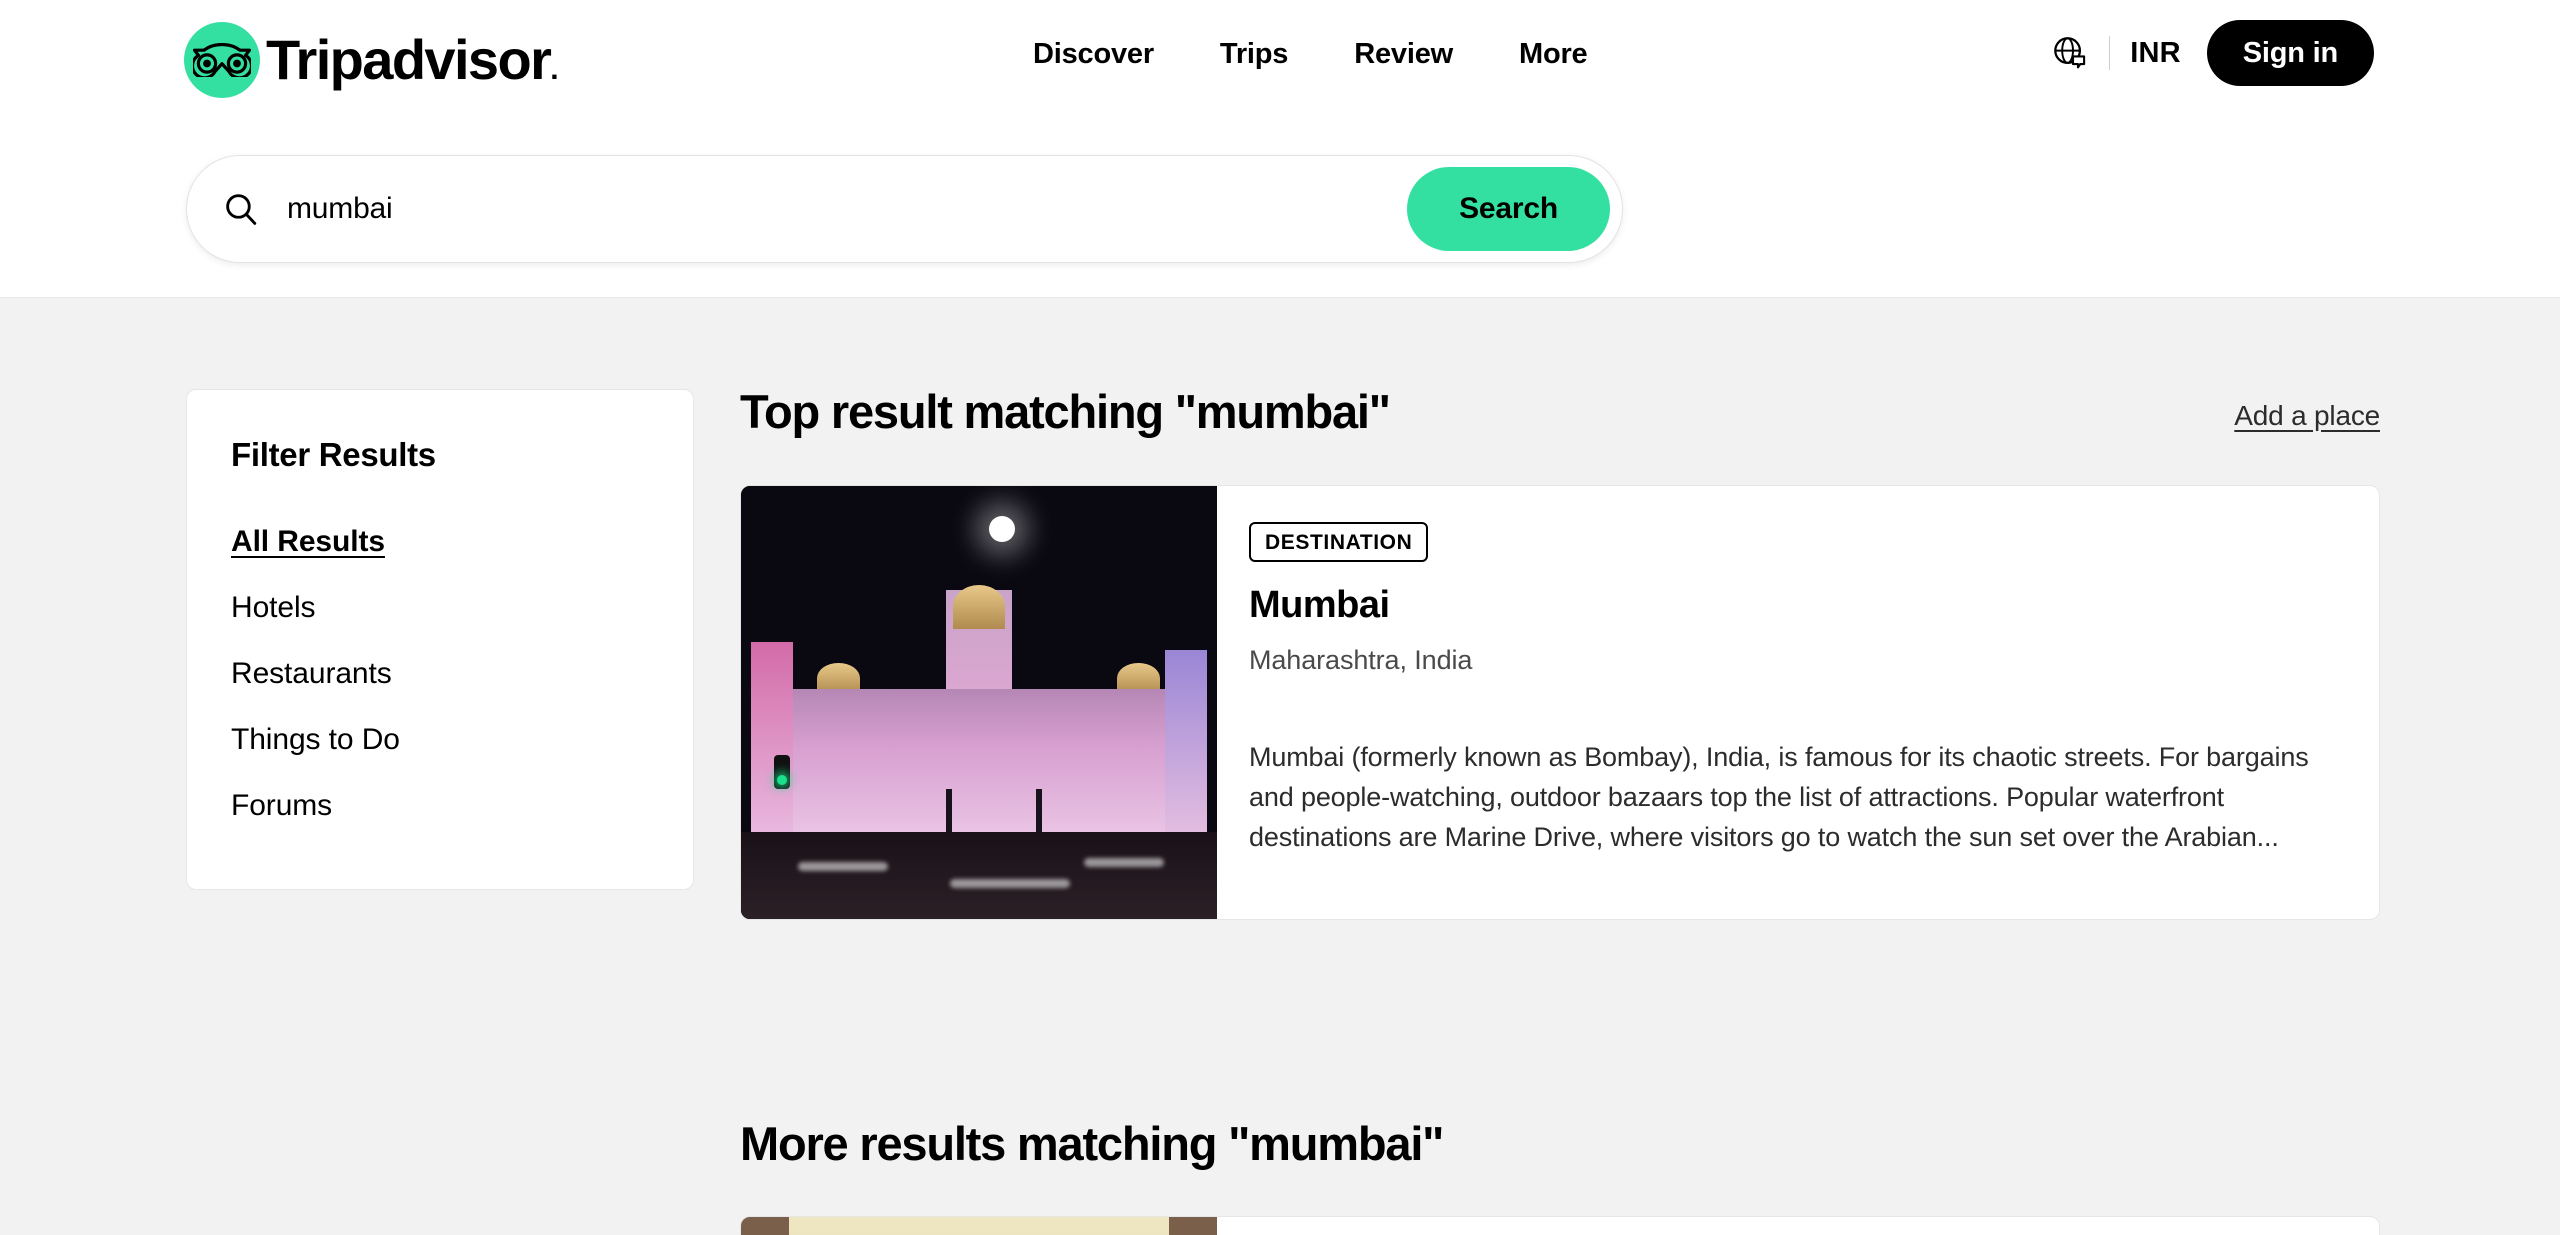 This screenshot has width=2560, height=1235. I want to click on top-result-header: Top result matching "mumbai" Add a place, so click(1560, 368).